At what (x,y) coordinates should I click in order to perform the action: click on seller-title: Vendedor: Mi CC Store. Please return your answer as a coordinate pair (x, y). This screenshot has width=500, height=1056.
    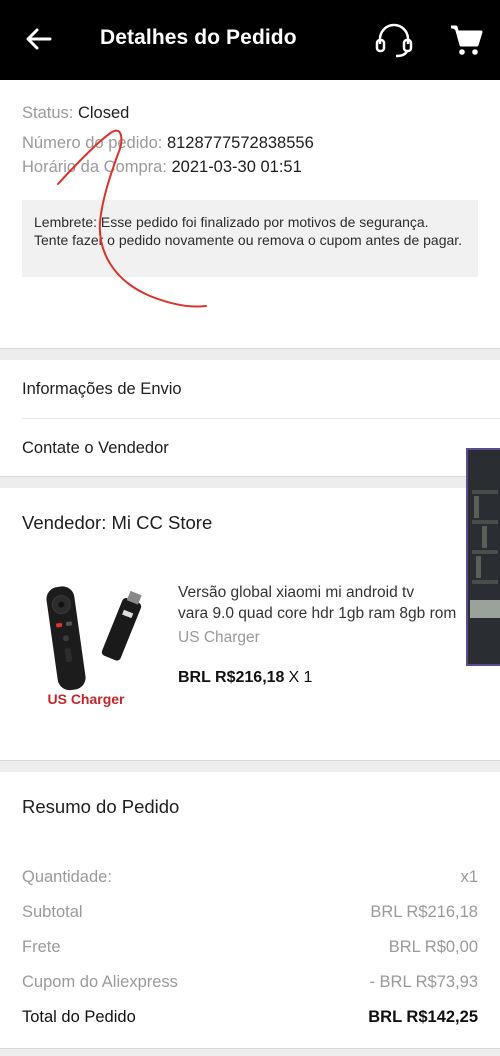
    Looking at the image, I should click on (117, 523).